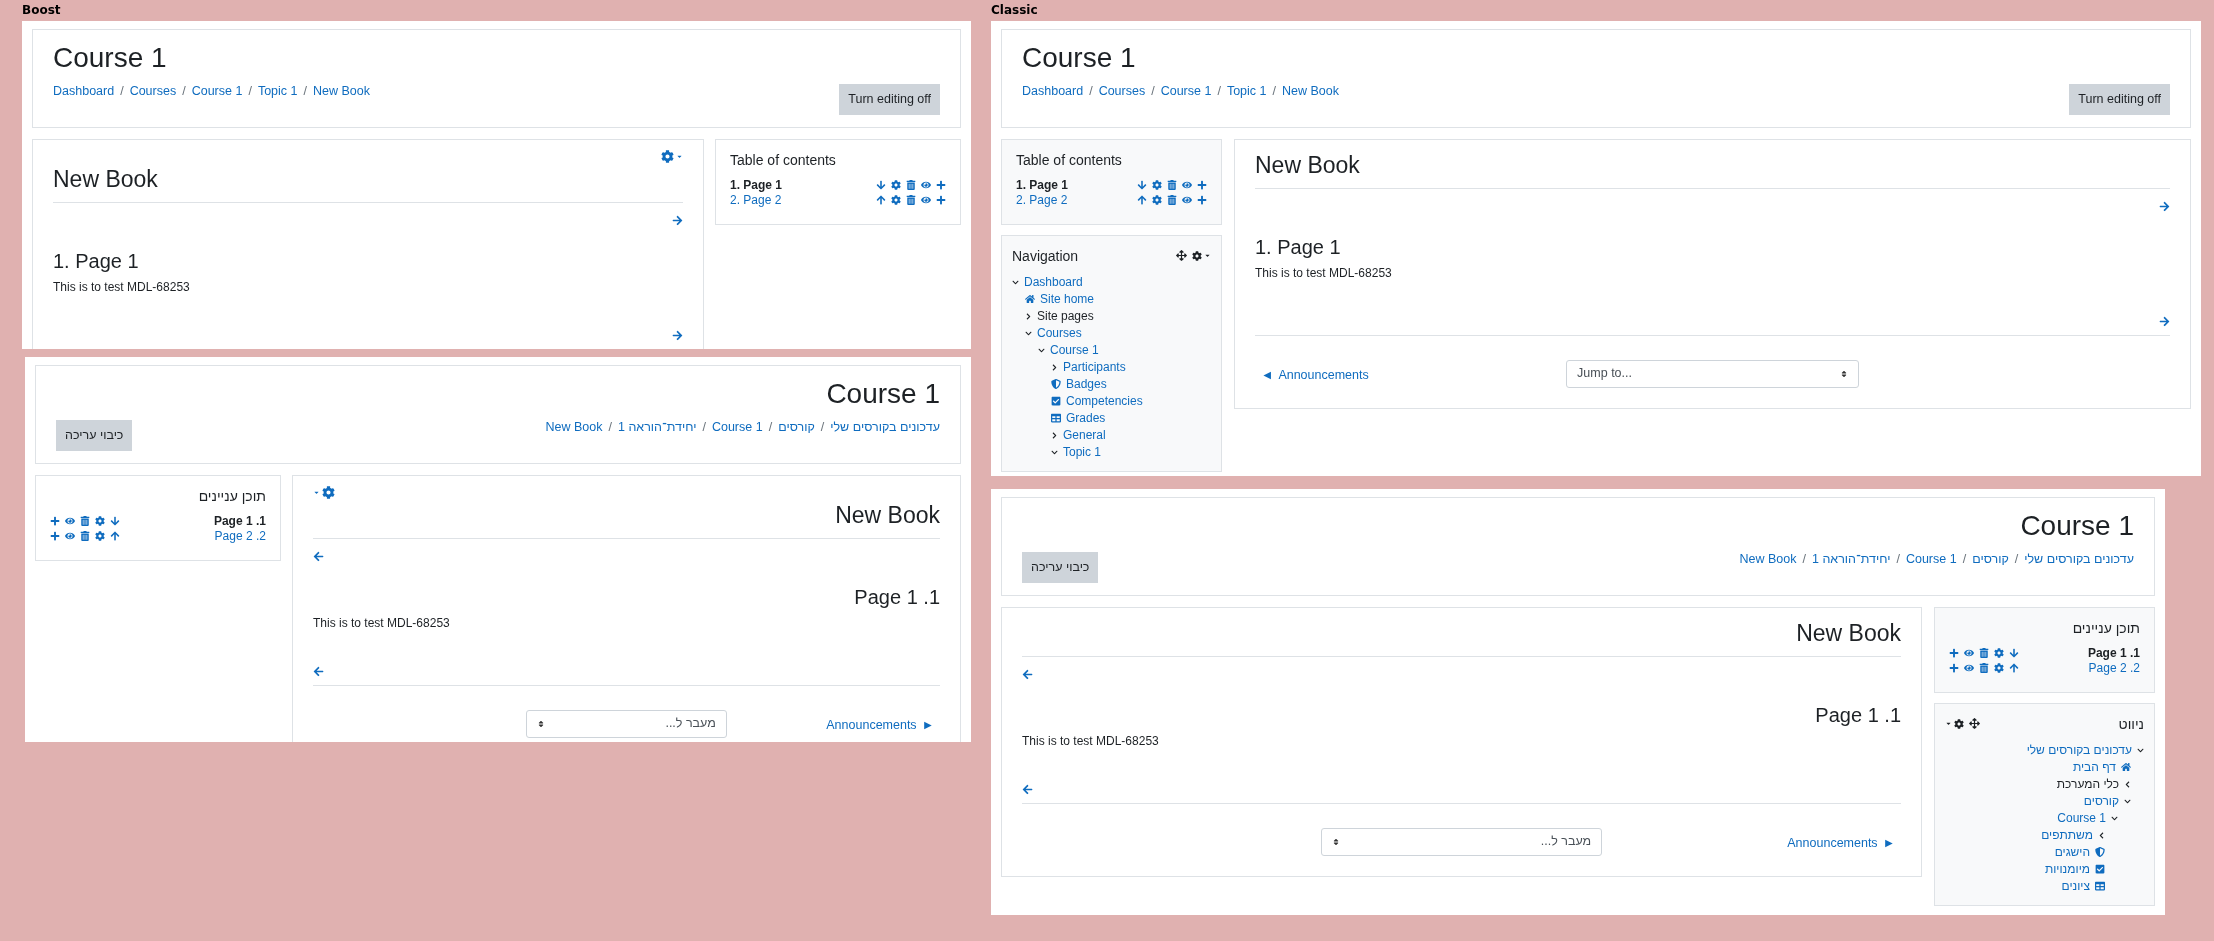 The height and width of the screenshot is (941, 2214). Describe the element at coordinates (1315, 375) in the screenshot. I see `previous-activity-link: ◄ Announcements` at that location.